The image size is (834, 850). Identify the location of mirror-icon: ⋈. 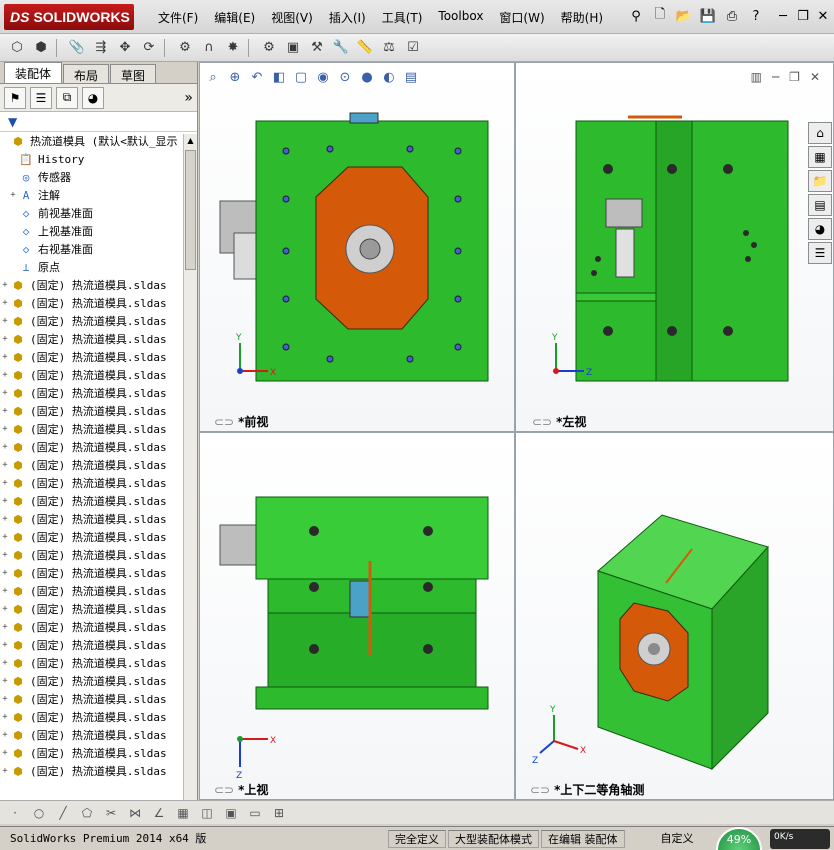
(135, 813).